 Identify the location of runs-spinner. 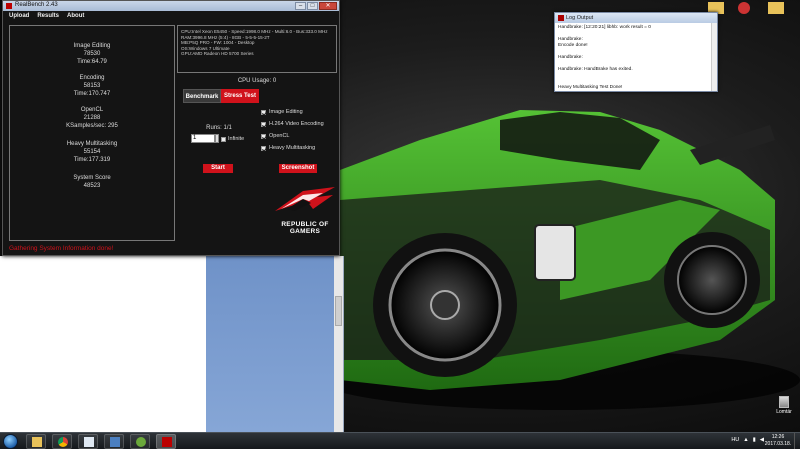
(217, 138).